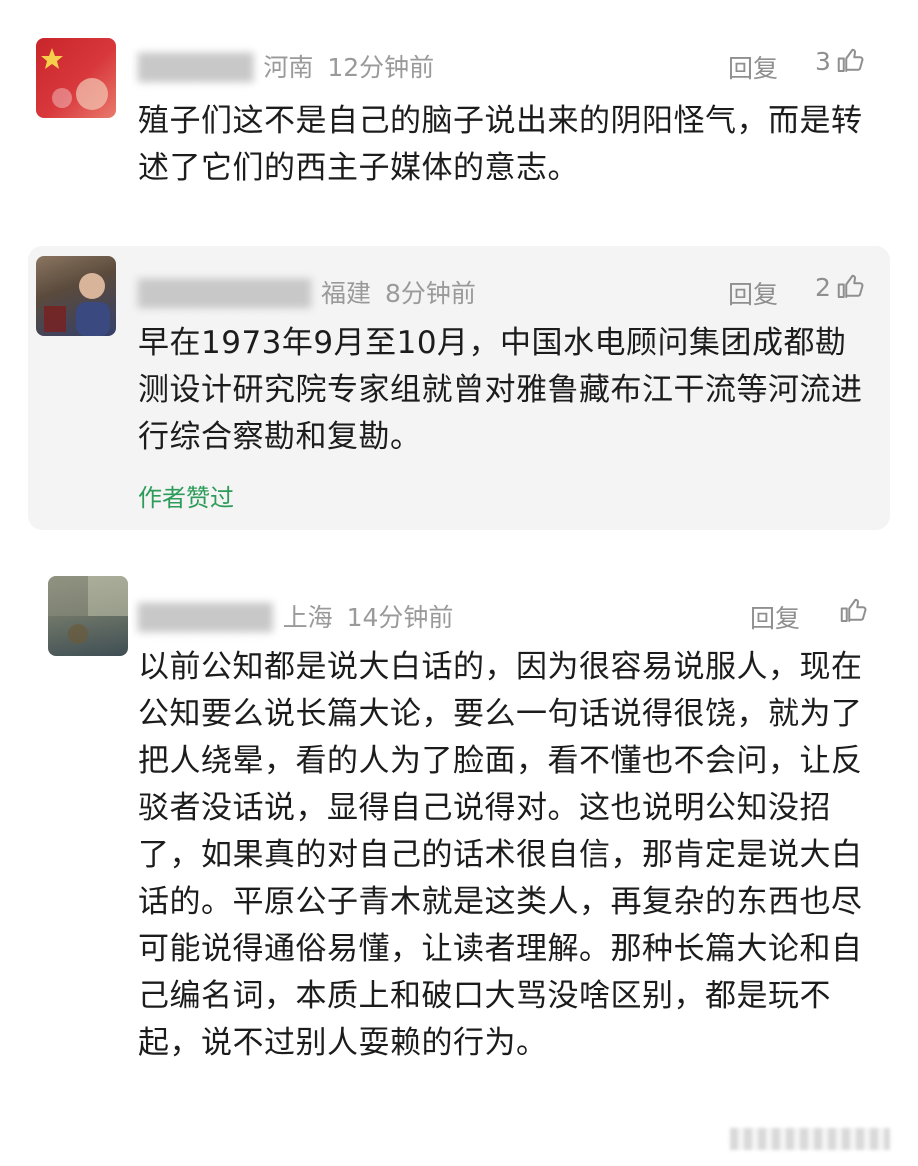  Describe the element at coordinates (307, 617) in the screenshot. I see `location: 上海` at that location.